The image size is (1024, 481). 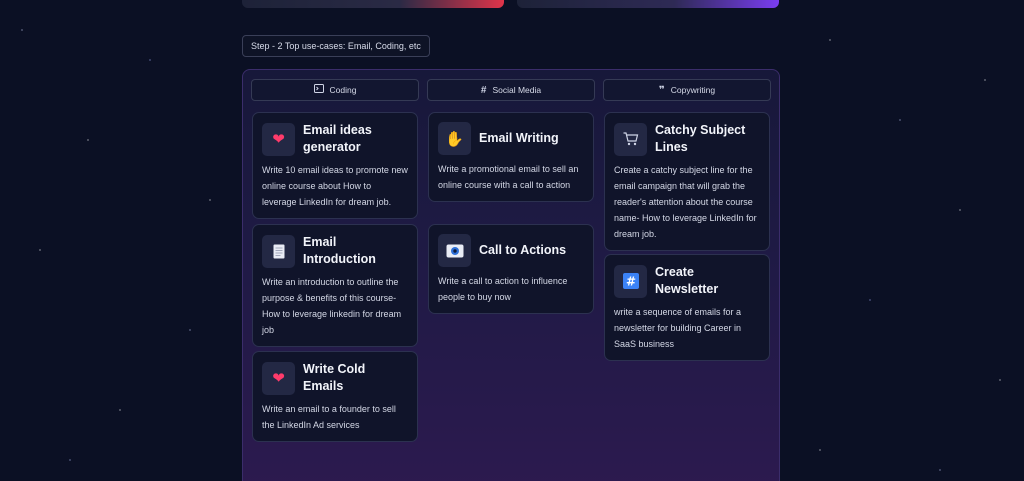 I want to click on tab-copywriting: ❞ Copywriting, so click(x=687, y=90).